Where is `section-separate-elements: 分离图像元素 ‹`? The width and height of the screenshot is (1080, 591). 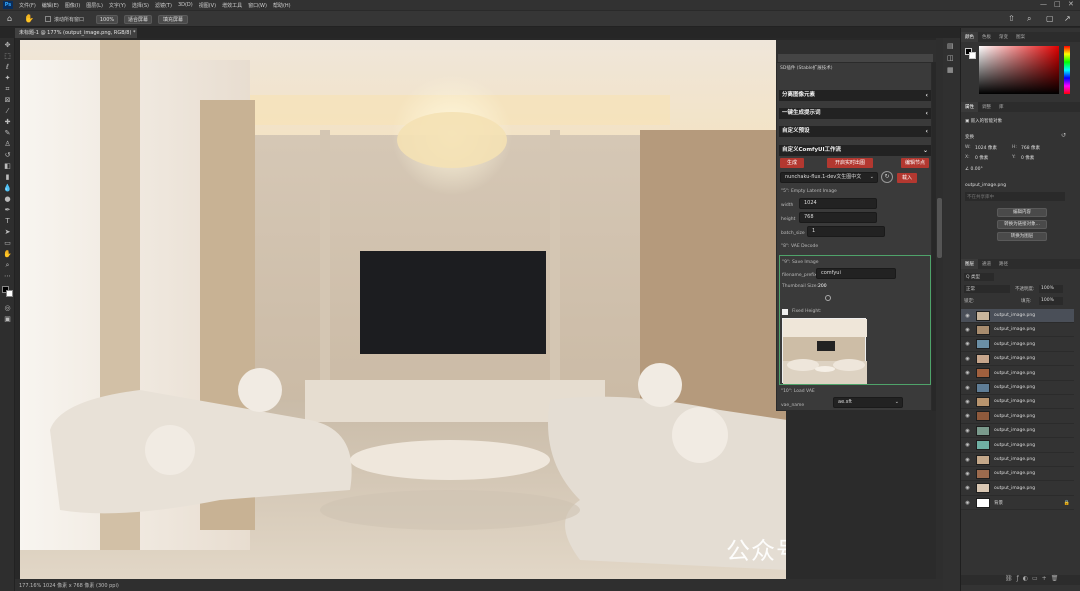 section-separate-elements: 分离图像元素 ‹ is located at coordinates (855, 95).